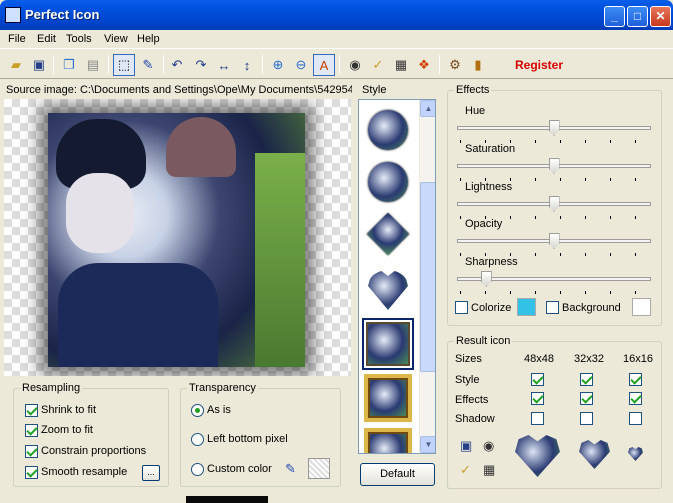  What do you see at coordinates (336, 15) in the screenshot?
I see `title-bar: Perfect Icon _ □ ✕` at bounding box center [336, 15].